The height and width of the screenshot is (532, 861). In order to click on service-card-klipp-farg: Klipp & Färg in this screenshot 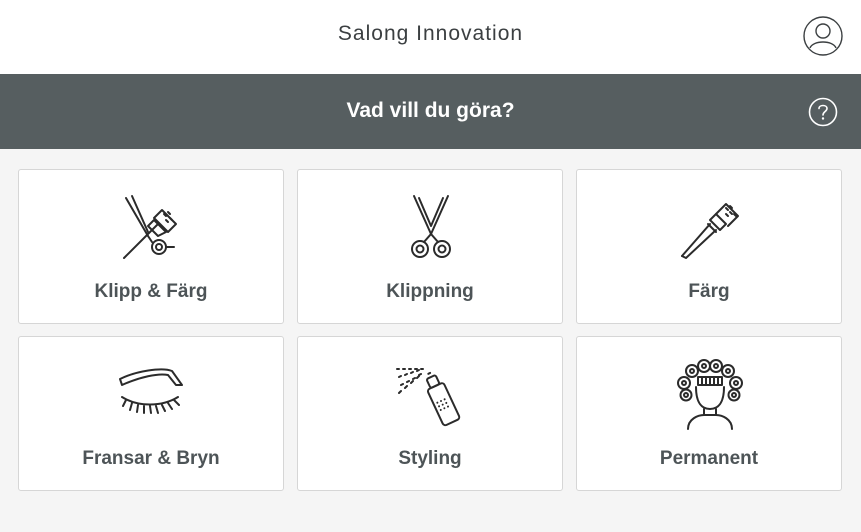, I will do `click(151, 246)`.